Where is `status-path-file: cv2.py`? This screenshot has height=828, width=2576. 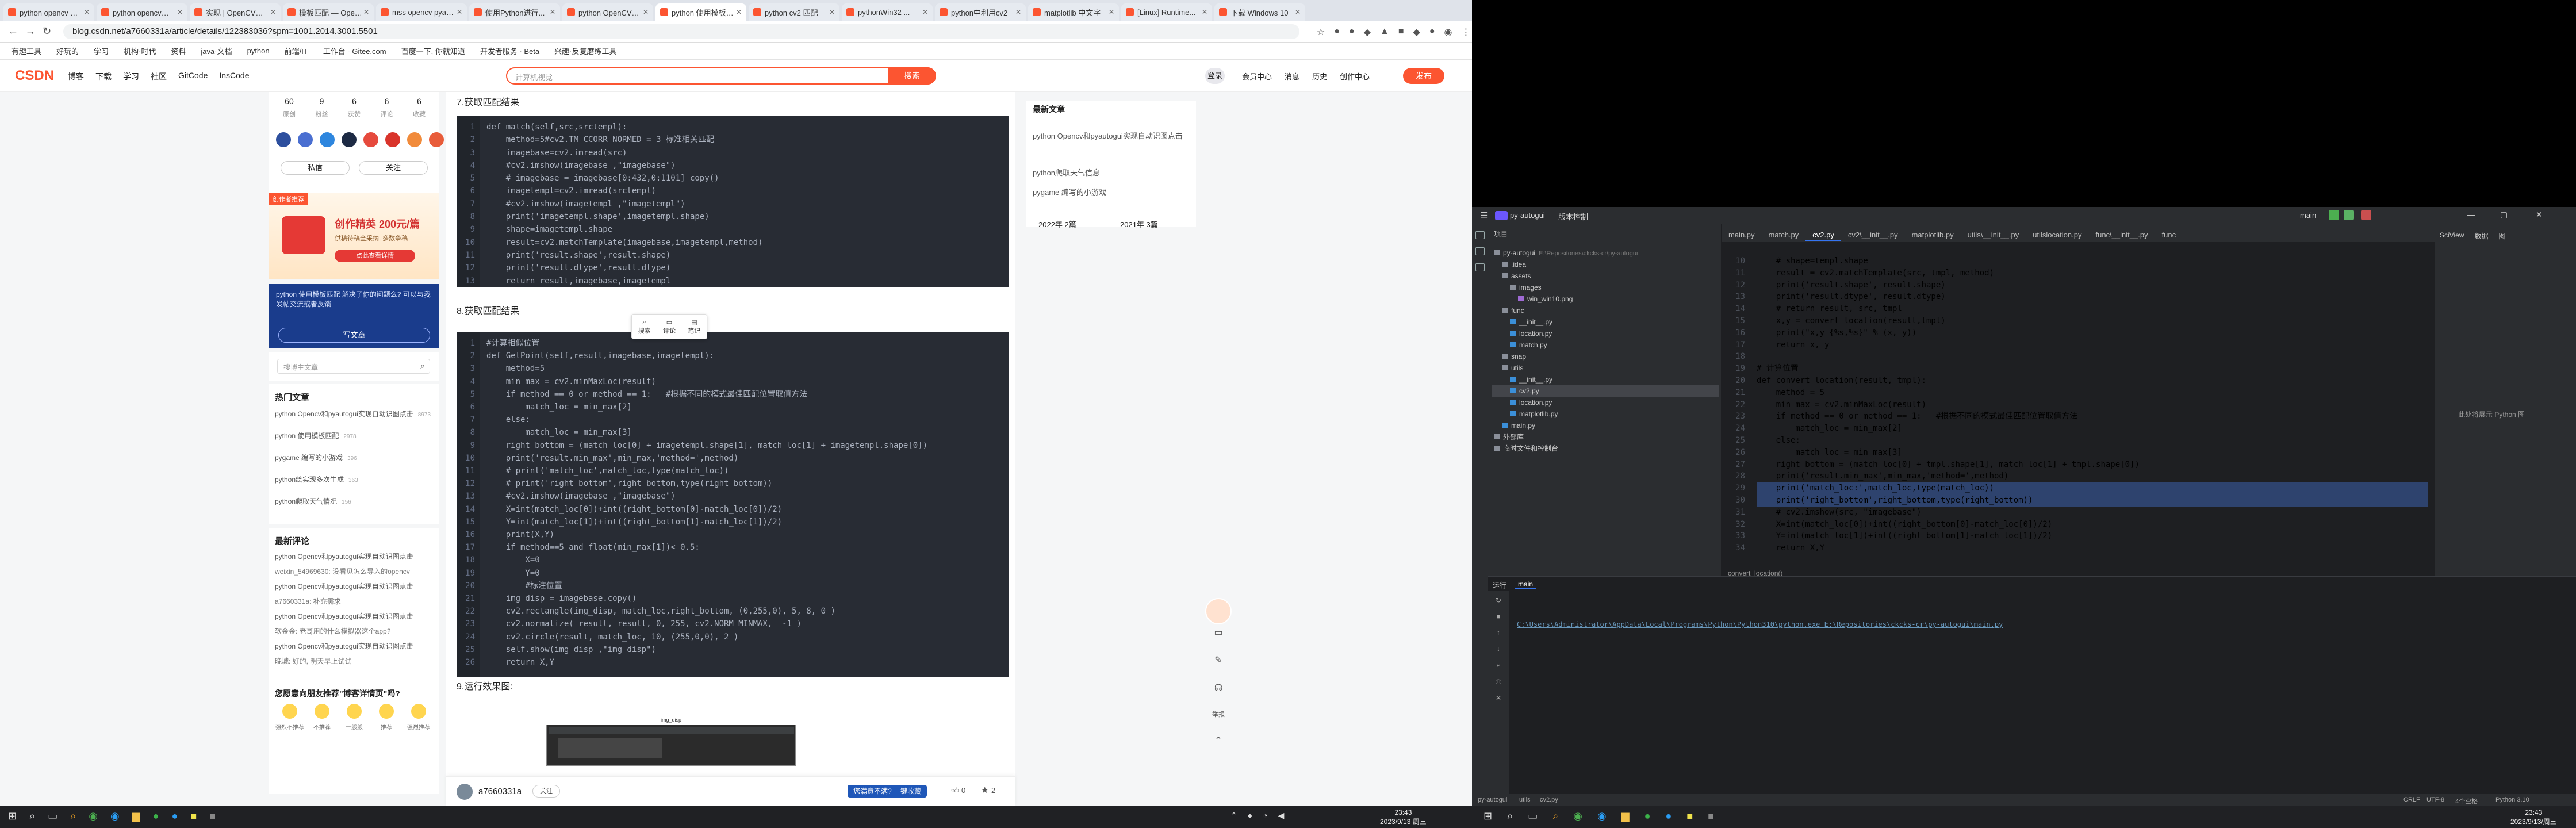
status-path-file: cv2.py is located at coordinates (1549, 799).